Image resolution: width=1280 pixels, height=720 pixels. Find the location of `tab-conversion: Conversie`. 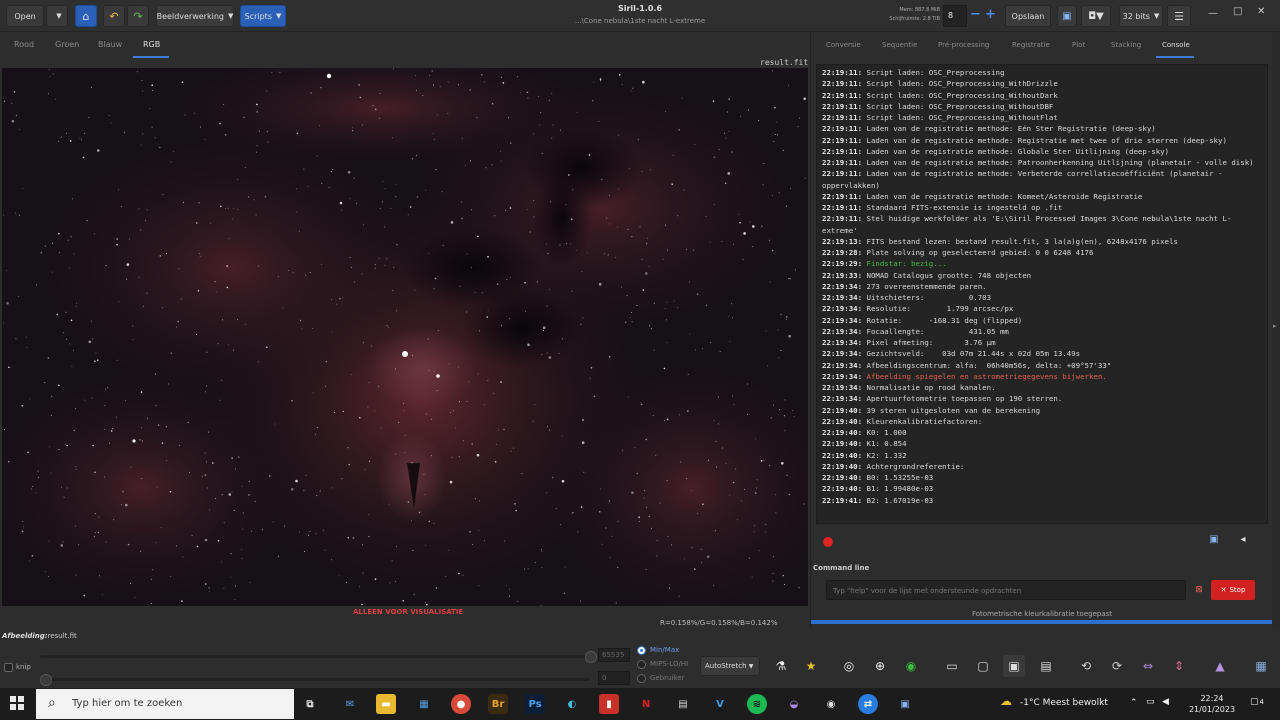

tab-conversion: Conversie is located at coordinates (843, 45).